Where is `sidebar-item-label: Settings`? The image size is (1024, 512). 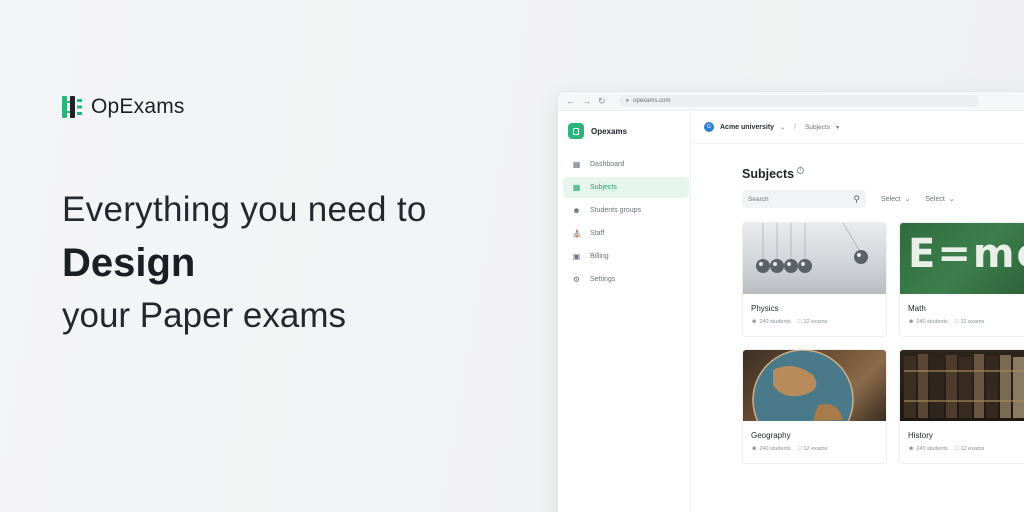
sidebar-item-label: Settings is located at coordinates (603, 279).